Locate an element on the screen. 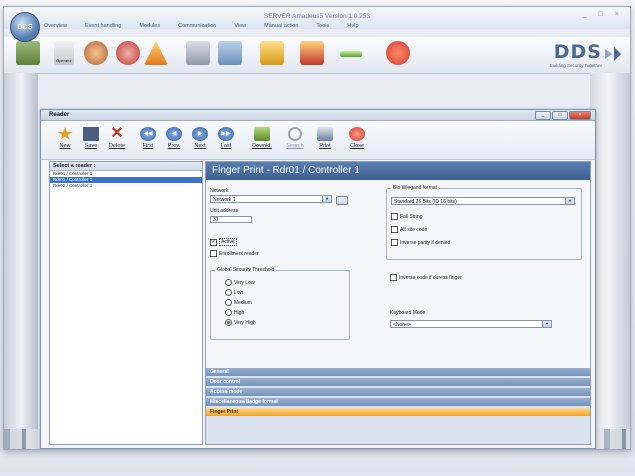  last-icon: ▶▶ is located at coordinates (226, 134).